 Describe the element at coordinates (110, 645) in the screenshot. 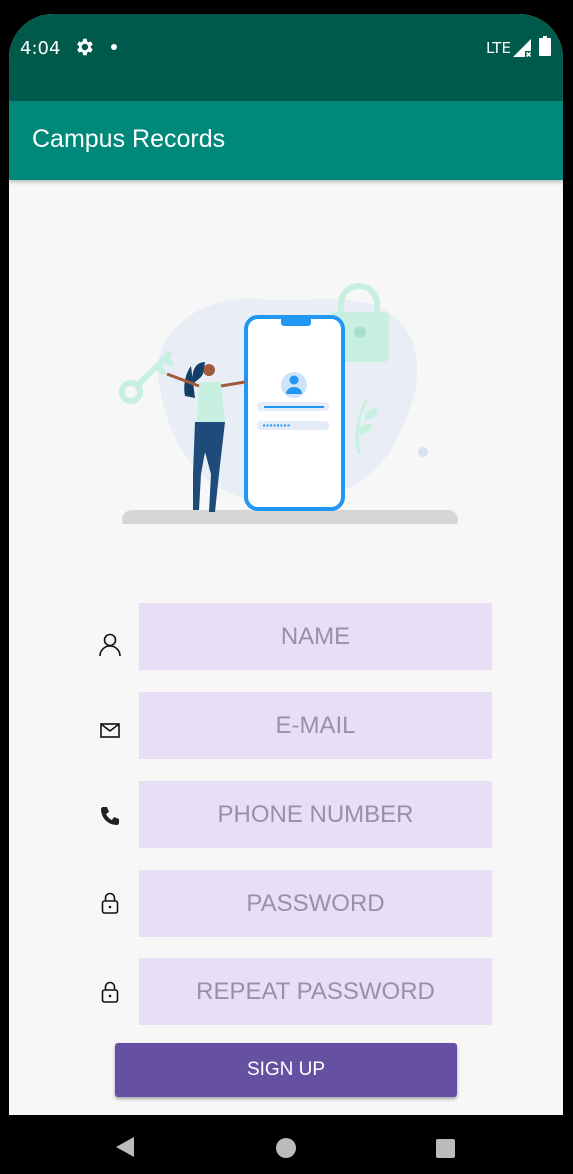

I see `person-icon` at that location.